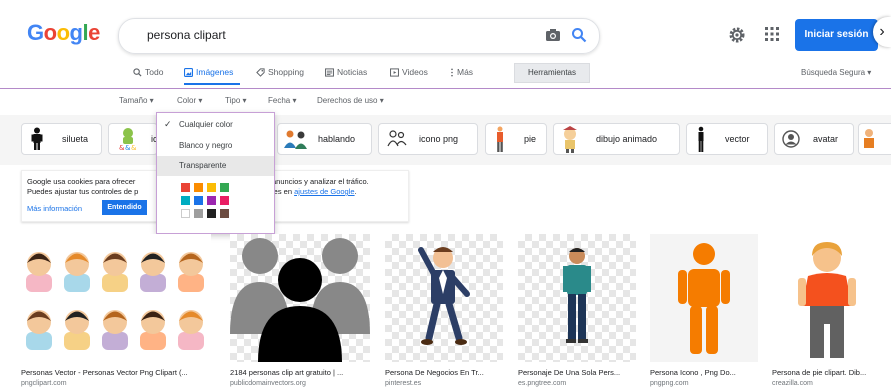 The height and width of the screenshot is (390, 891). What do you see at coordinates (35, 32) in the screenshot?
I see `logo-letter: G` at bounding box center [35, 32].